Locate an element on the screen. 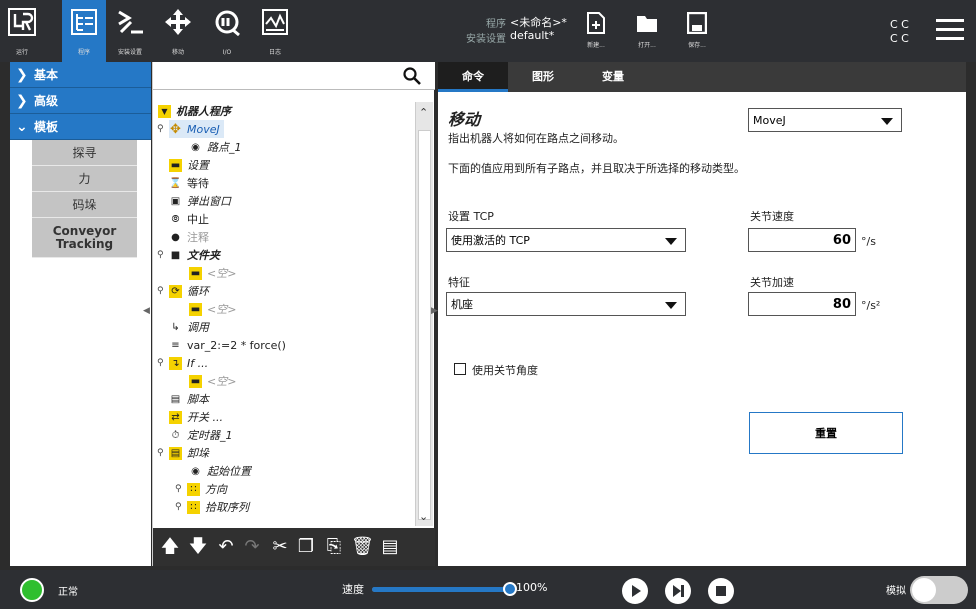 This screenshot has width=976, height=609. joint-speed-input: 60 is located at coordinates (802, 240).